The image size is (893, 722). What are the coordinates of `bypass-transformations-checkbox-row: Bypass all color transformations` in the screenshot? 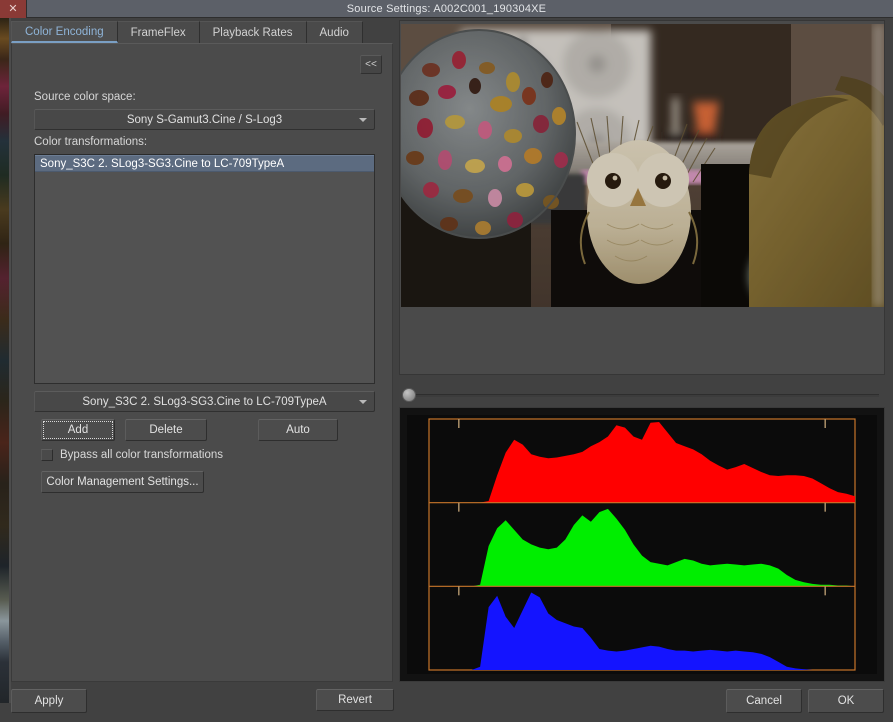 It's located at (132, 455).